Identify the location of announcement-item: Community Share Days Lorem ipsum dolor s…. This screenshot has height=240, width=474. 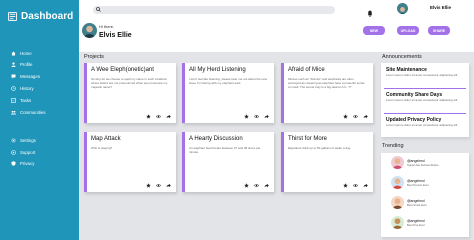
(425, 97).